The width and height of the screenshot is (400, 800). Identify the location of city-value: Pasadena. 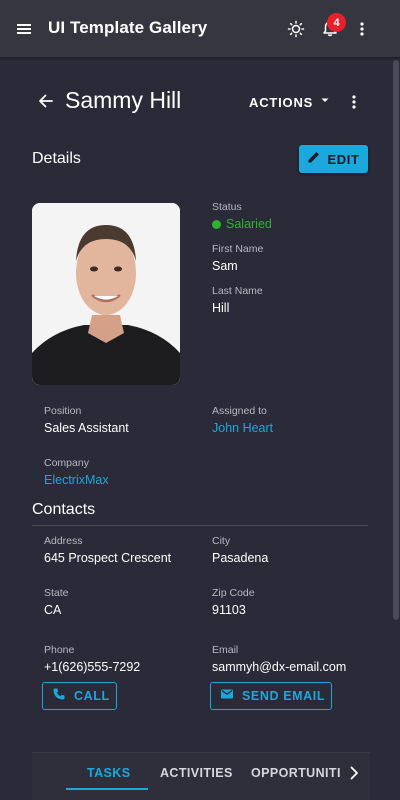
(240, 558).